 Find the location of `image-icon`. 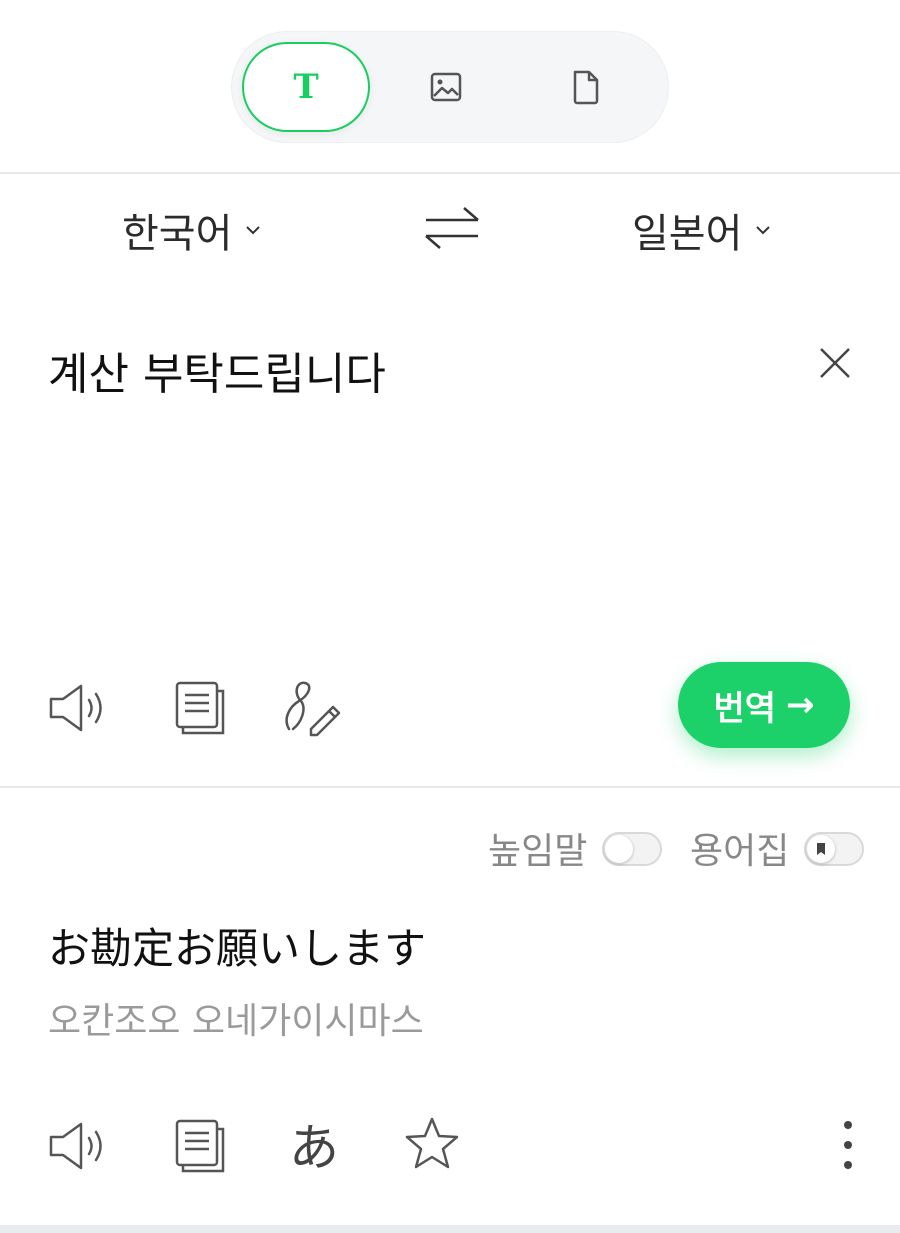

image-icon is located at coordinates (446, 87).